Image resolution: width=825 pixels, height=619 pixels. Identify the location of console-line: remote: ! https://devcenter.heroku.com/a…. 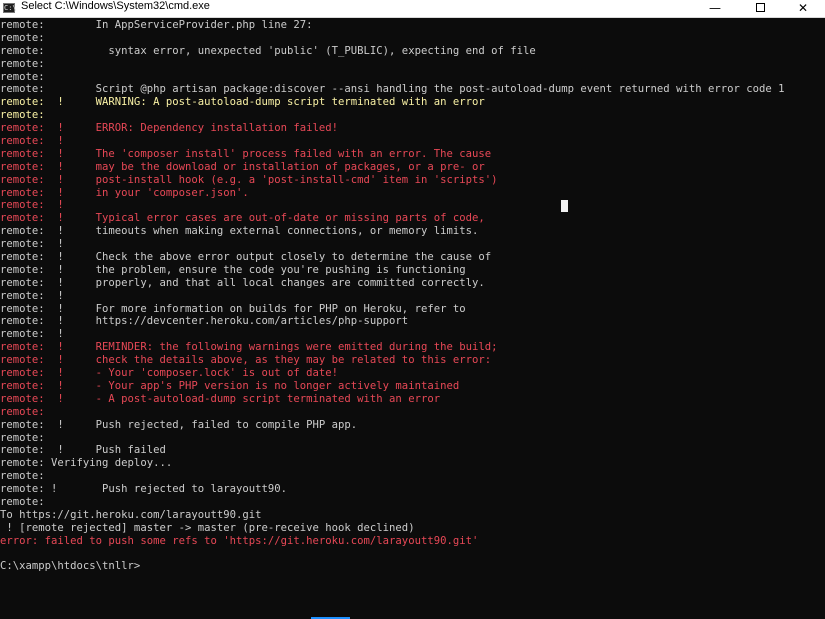
(204, 321).